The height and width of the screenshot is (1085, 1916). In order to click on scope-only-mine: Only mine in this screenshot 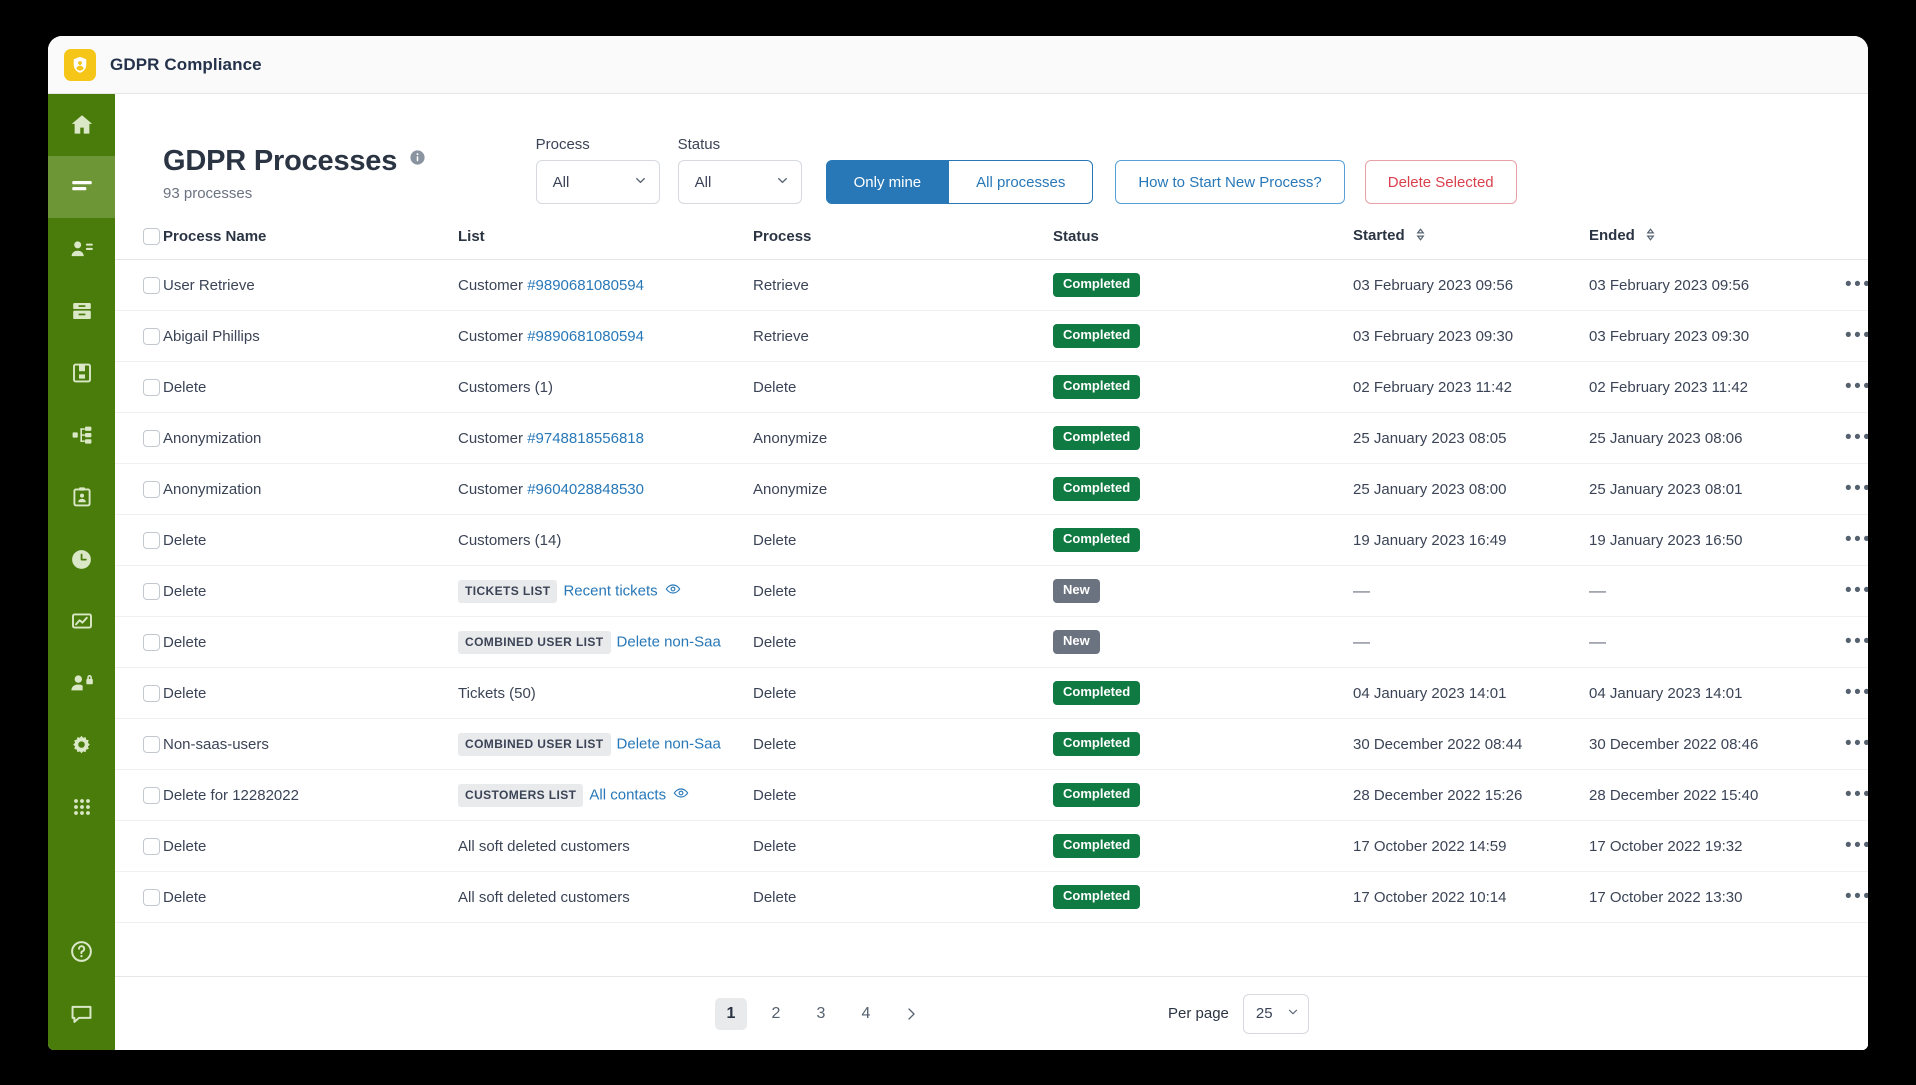, I will do `click(887, 182)`.